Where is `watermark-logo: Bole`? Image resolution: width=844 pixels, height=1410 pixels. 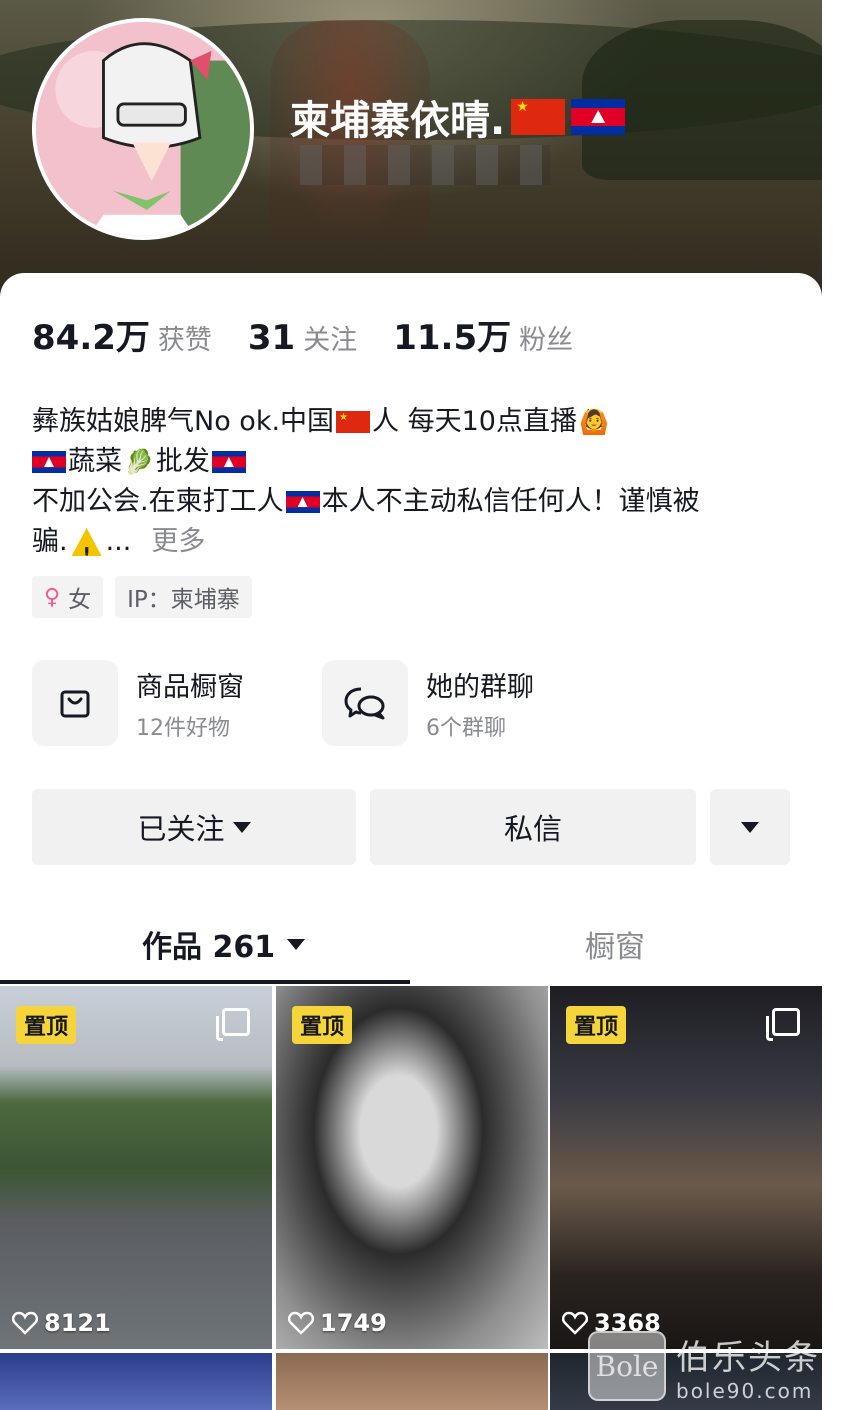
watermark-logo: Bole is located at coordinates (627, 1366).